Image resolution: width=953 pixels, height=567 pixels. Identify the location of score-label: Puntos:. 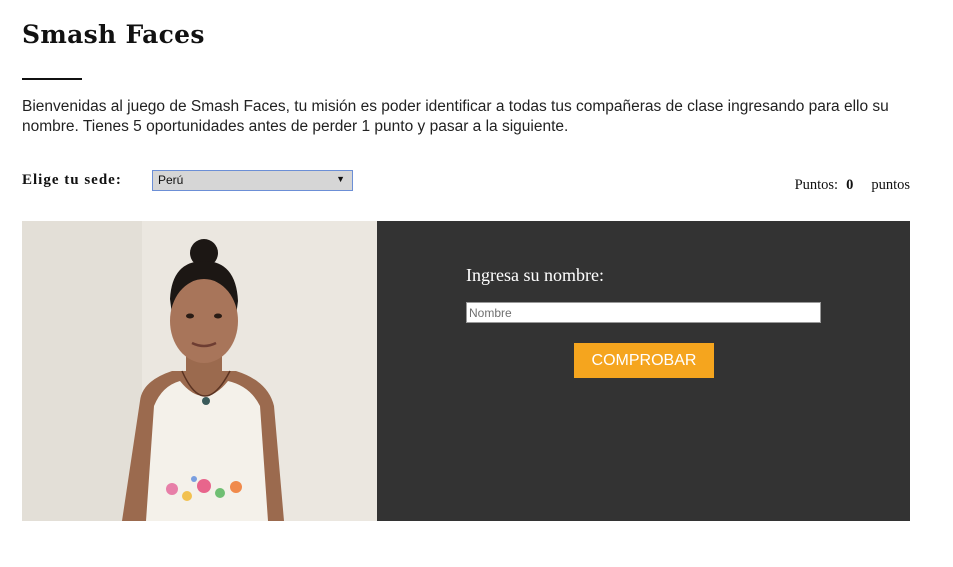
(816, 185).